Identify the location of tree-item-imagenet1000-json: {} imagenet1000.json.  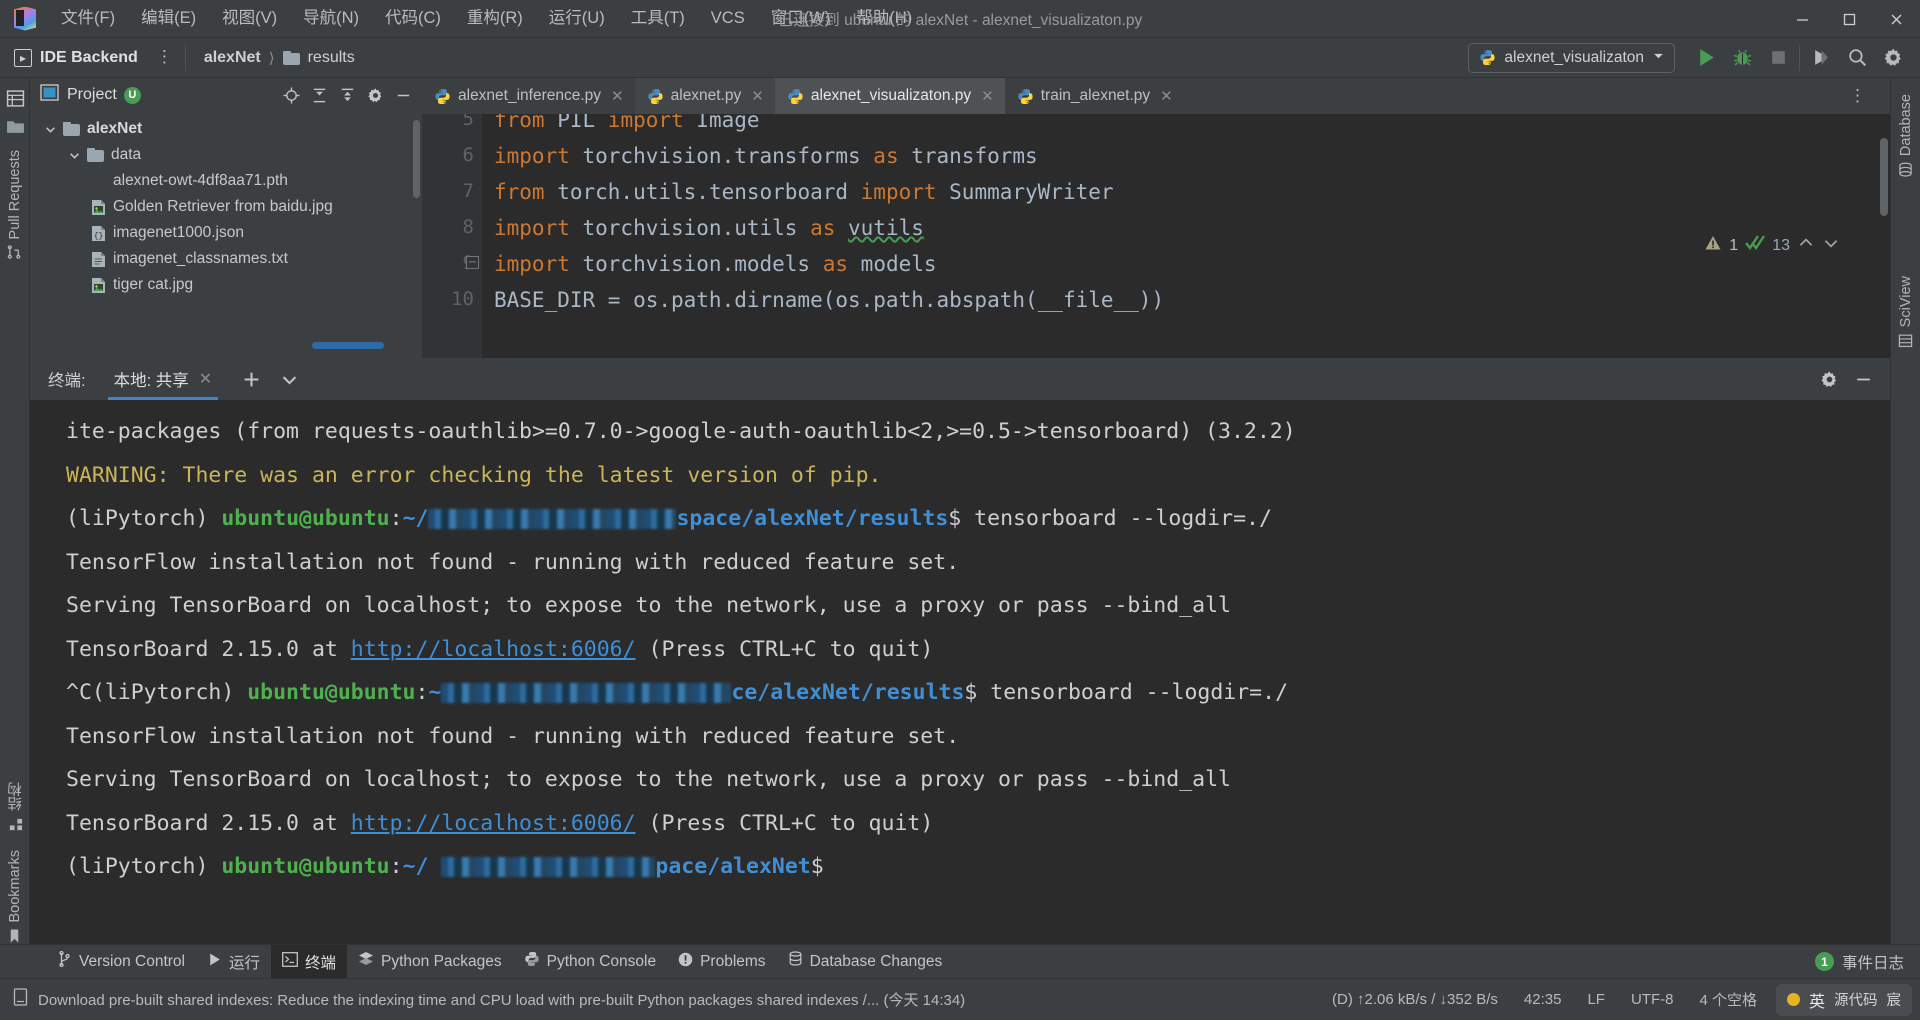
(226, 233).